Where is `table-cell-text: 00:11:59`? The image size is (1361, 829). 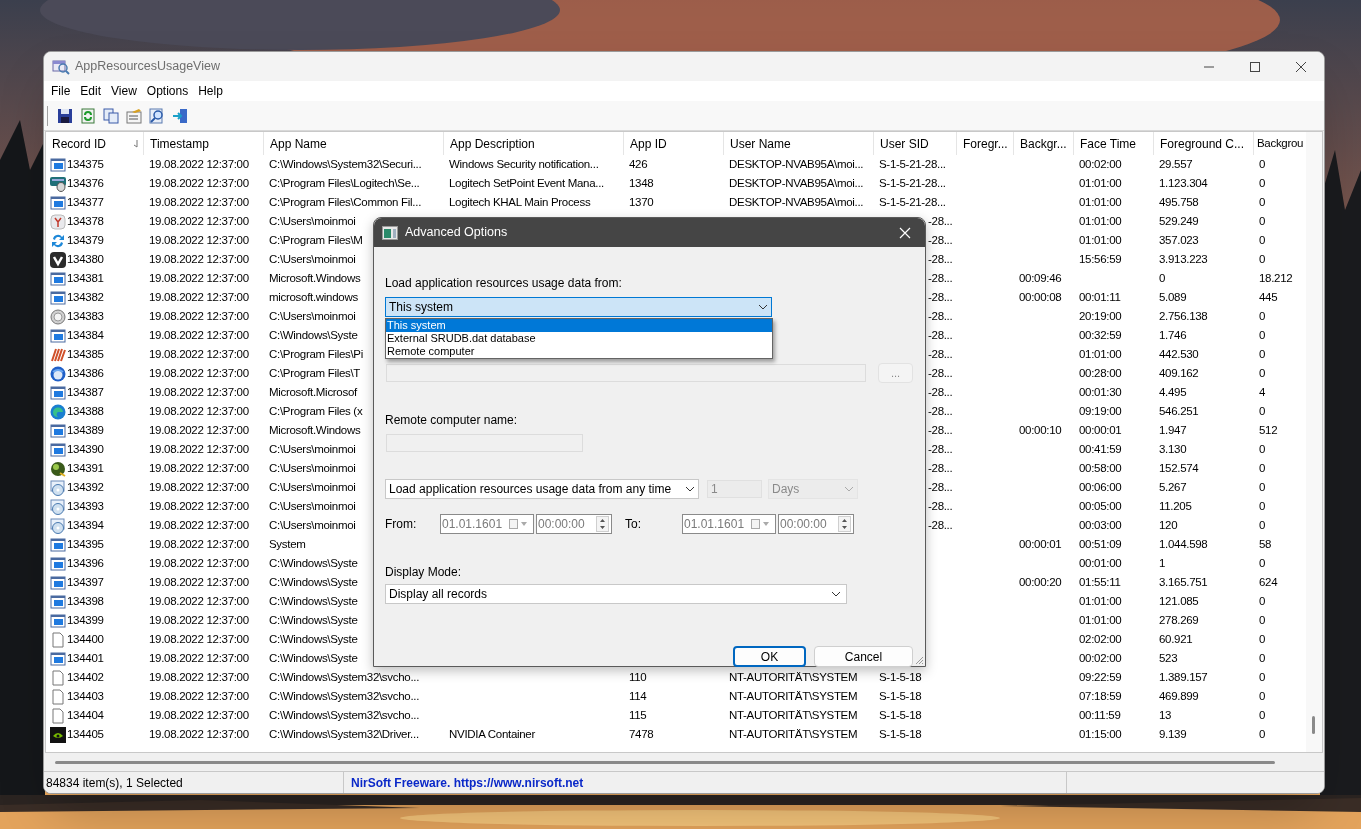 table-cell-text: 00:11:59 is located at coordinates (1100, 715).